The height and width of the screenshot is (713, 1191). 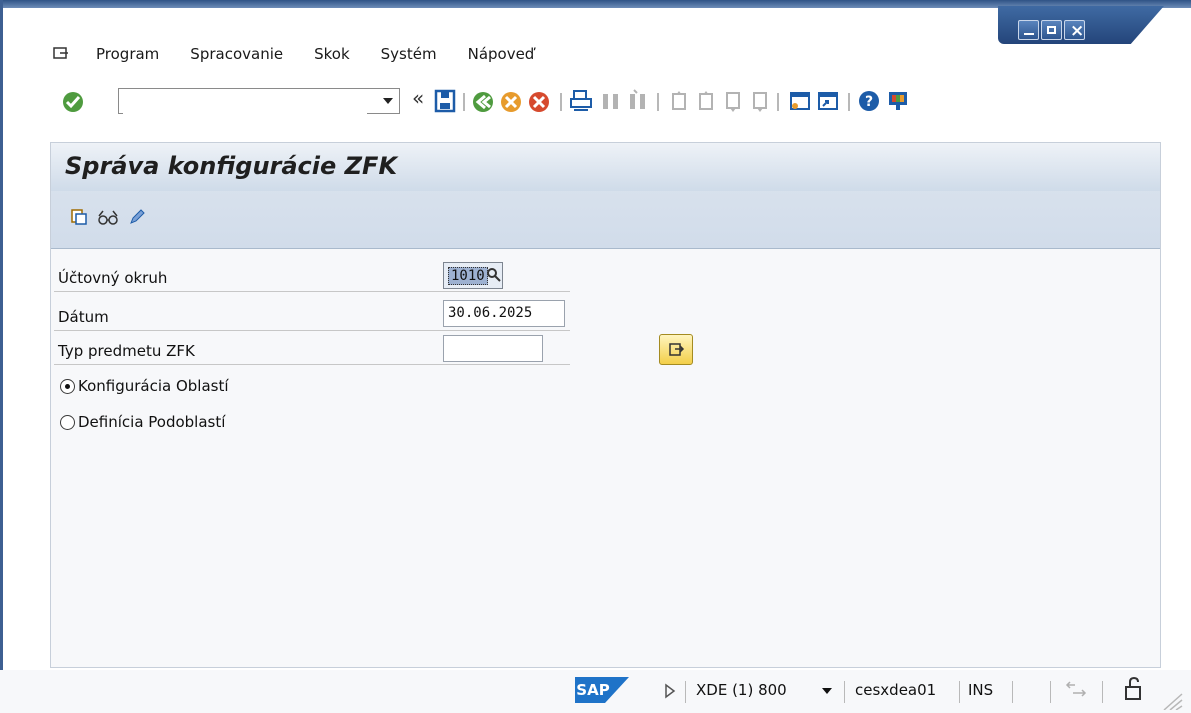 What do you see at coordinates (760, 101) in the screenshot?
I see `last-page-icon` at bounding box center [760, 101].